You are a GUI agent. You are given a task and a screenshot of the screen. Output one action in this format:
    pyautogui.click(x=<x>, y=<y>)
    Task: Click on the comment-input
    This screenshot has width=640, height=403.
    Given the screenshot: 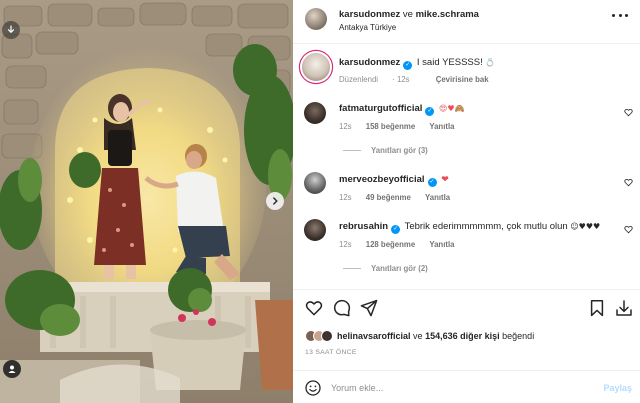 What is the action you would take?
    pyautogui.click(x=456, y=388)
    